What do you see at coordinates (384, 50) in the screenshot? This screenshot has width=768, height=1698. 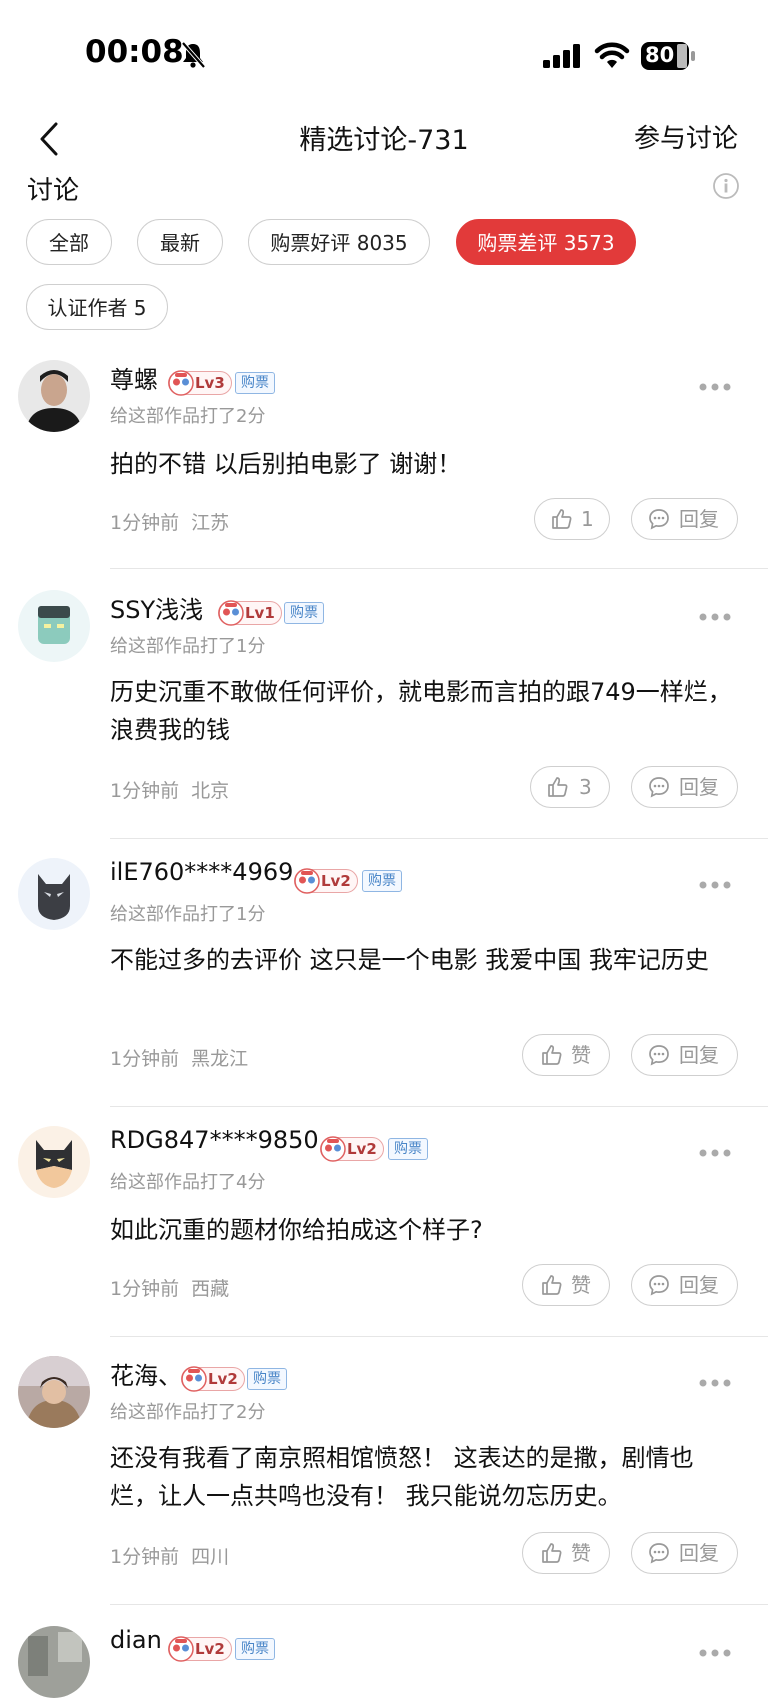 I see `status-bar: 00:08 80` at bounding box center [384, 50].